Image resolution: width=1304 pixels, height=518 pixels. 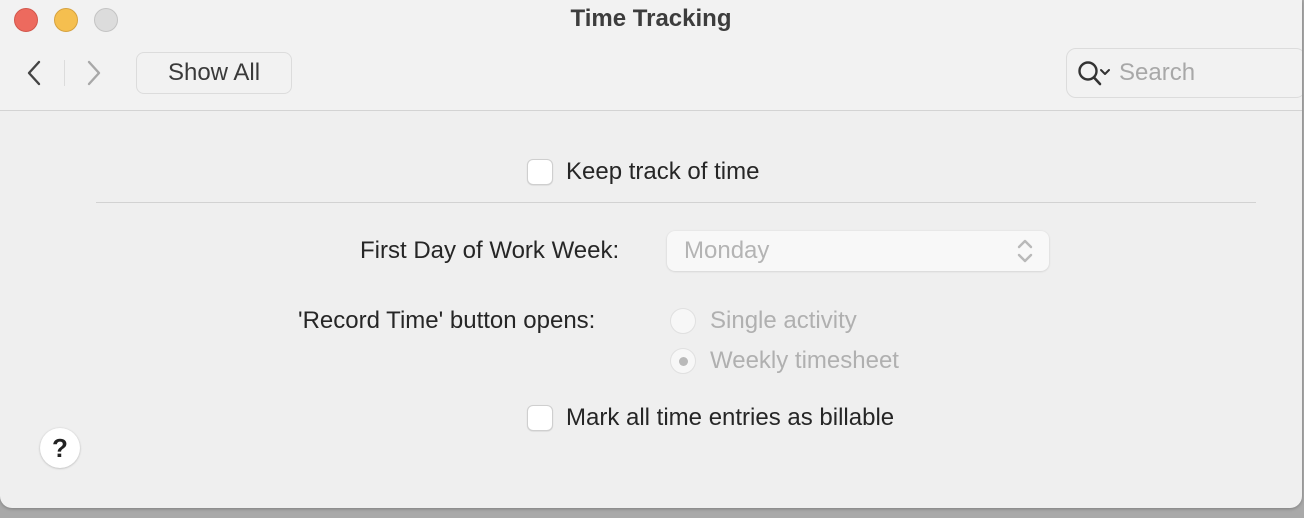 What do you see at coordinates (804, 360) in the screenshot?
I see `weekly-timesheet-label: Weekly timesheet` at bounding box center [804, 360].